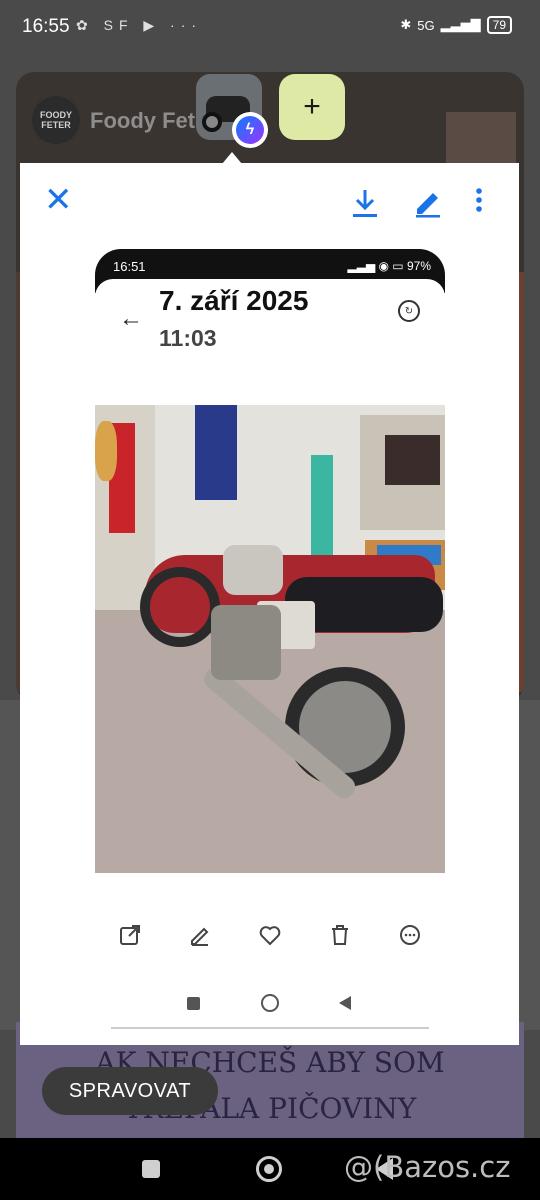 The height and width of the screenshot is (1200, 540). What do you see at coordinates (270, 26) in the screenshot?
I see `status-bar: 16:55 ✿ SF ▶ ··· ✱ 5G ▂▃▅▇ 79` at bounding box center [270, 26].